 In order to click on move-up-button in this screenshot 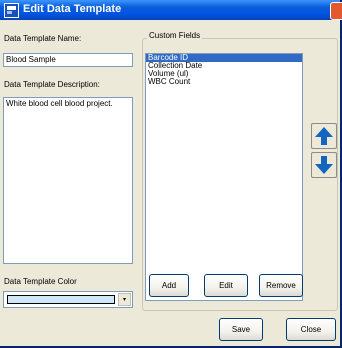, I will do `click(324, 136)`.